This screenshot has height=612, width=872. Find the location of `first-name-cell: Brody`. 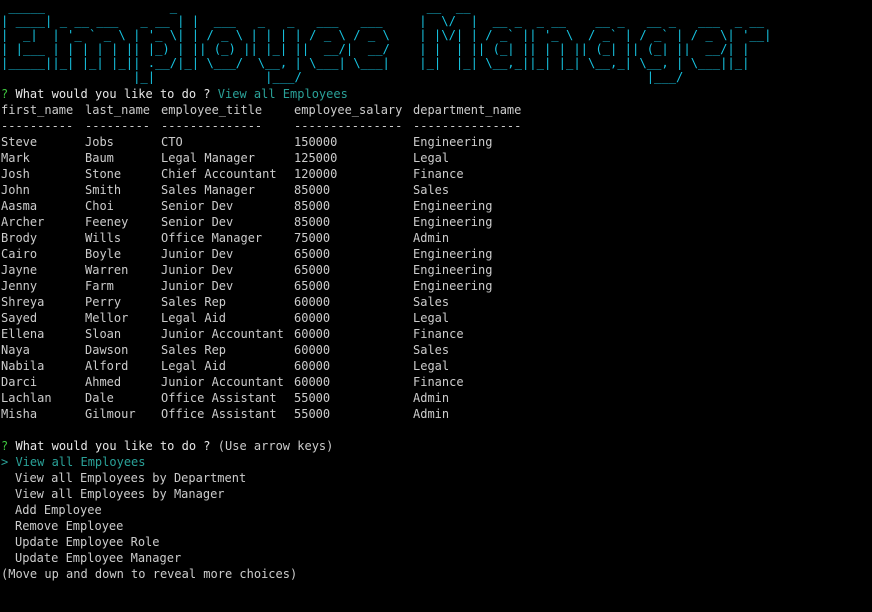

first-name-cell: Brody is located at coordinates (19, 238).